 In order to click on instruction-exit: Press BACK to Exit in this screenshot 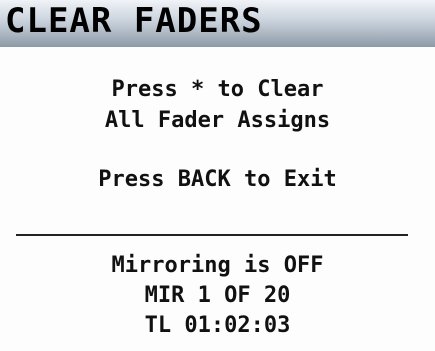, I will do `click(217, 179)`.